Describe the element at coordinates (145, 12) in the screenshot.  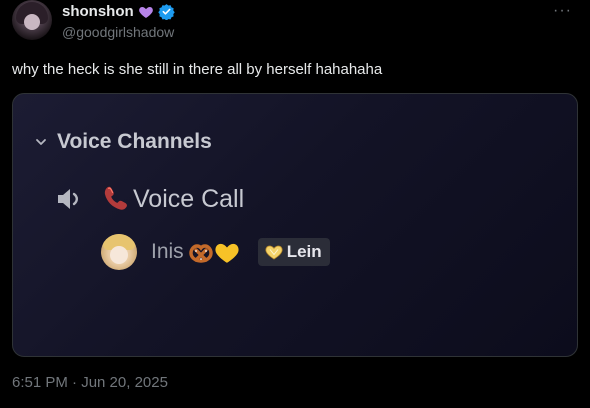
I see `purple-heart-icon` at that location.